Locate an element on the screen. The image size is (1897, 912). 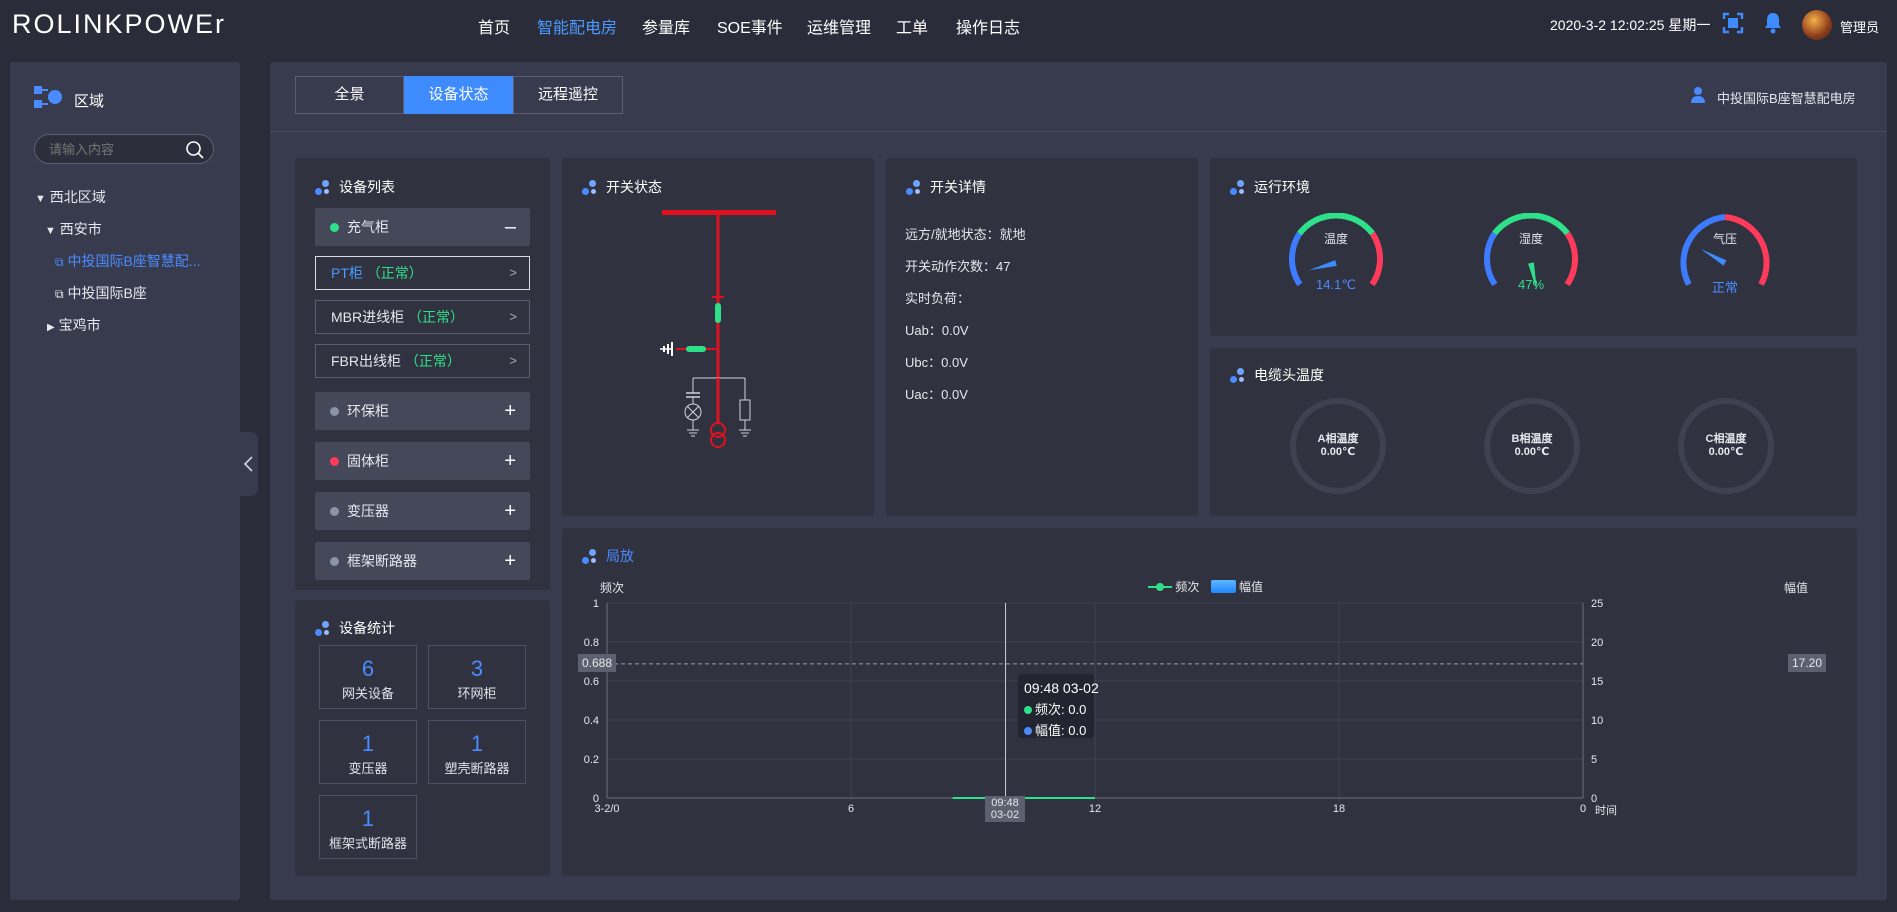
voltage-uab: Uab：0.0V is located at coordinates (937, 330).